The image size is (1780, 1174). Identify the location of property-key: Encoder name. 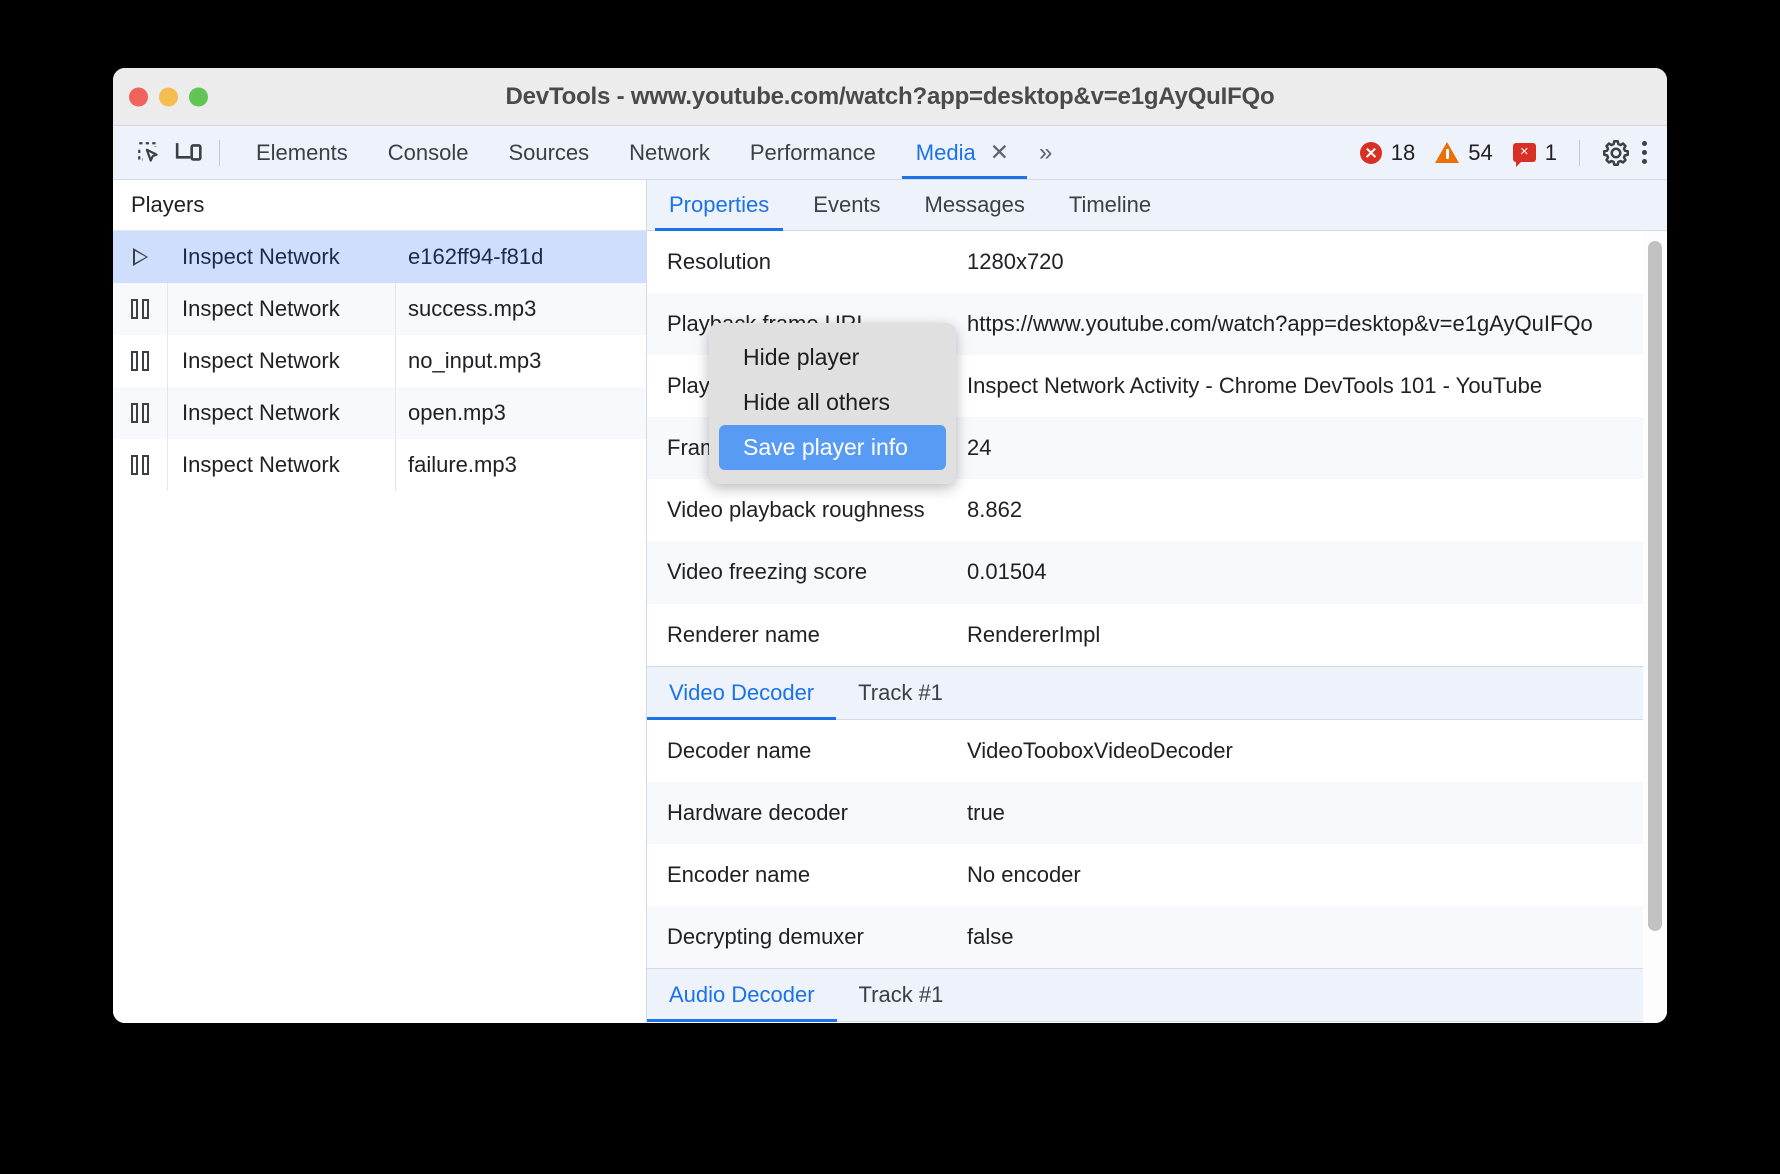
(739, 874).